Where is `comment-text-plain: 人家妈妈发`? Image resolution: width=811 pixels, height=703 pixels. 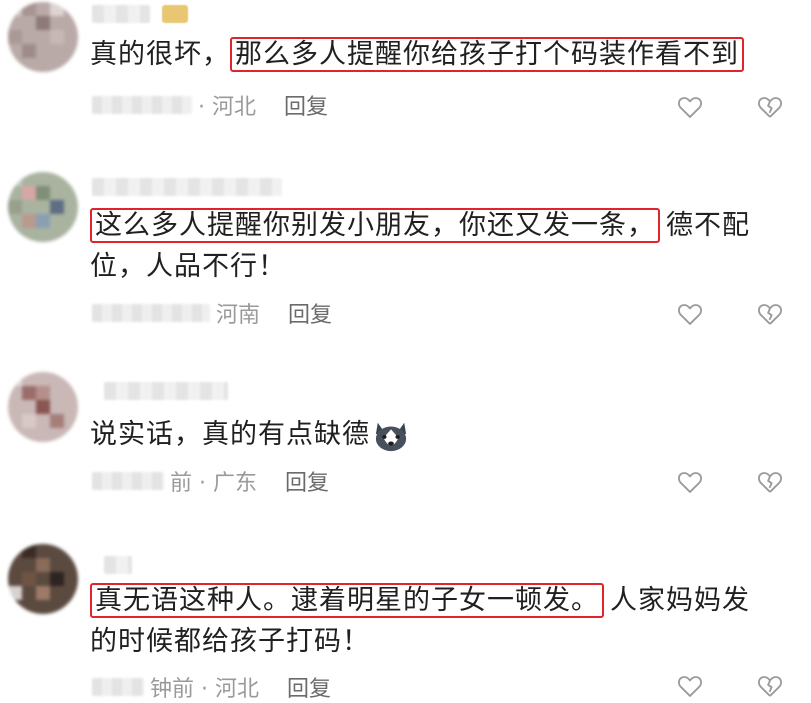 comment-text-plain: 人家妈妈发 is located at coordinates (680, 600).